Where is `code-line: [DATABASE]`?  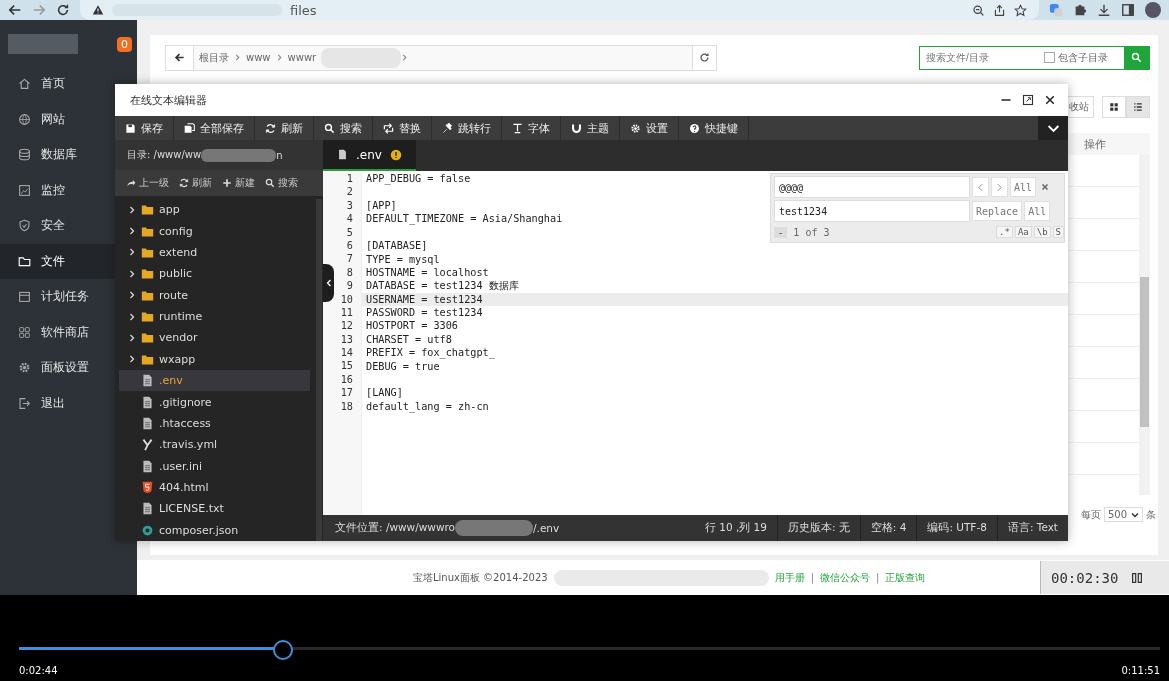
code-line: [DATABASE] is located at coordinates (396, 246).